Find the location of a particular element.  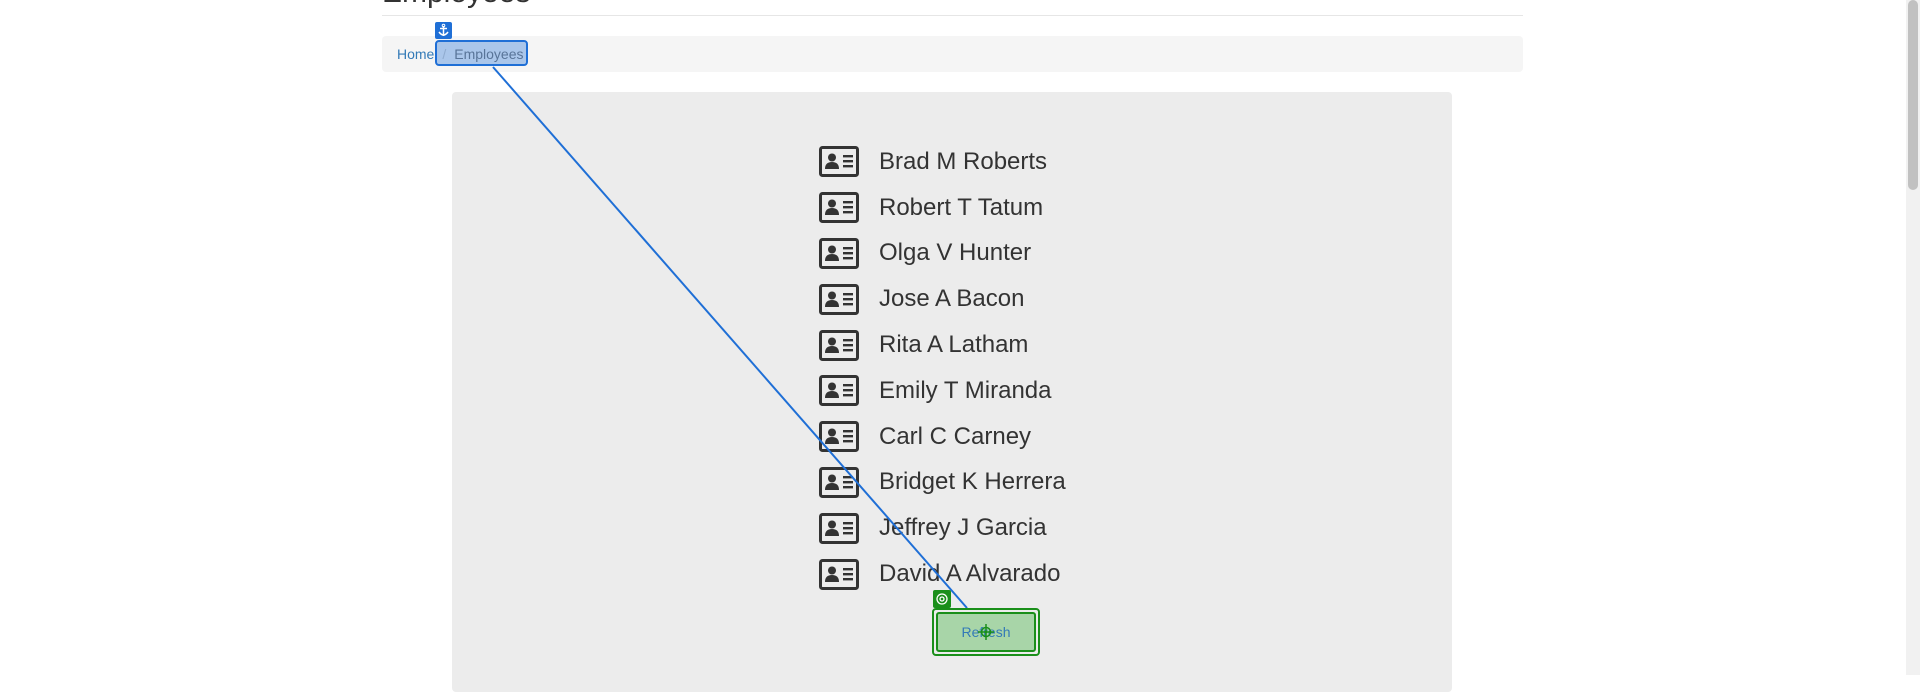

employee-list-item: Olga V Hunter is located at coordinates (942, 254).